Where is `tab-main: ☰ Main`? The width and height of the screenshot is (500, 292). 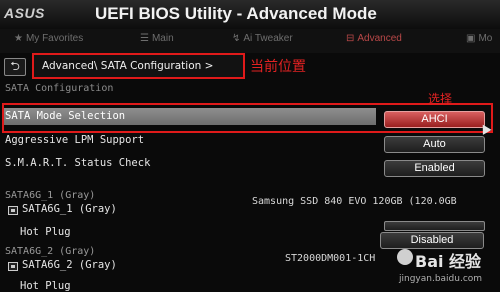 tab-main: ☰ Main is located at coordinates (157, 38).